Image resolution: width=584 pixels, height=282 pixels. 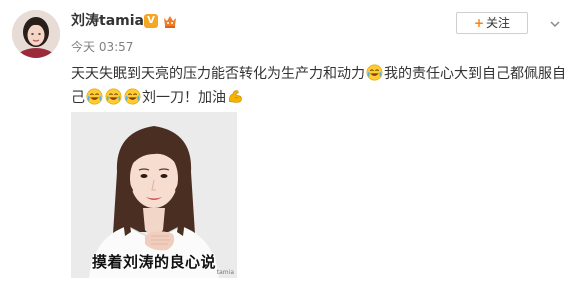 I want to click on follow-button-label: 关注, so click(x=498, y=23).